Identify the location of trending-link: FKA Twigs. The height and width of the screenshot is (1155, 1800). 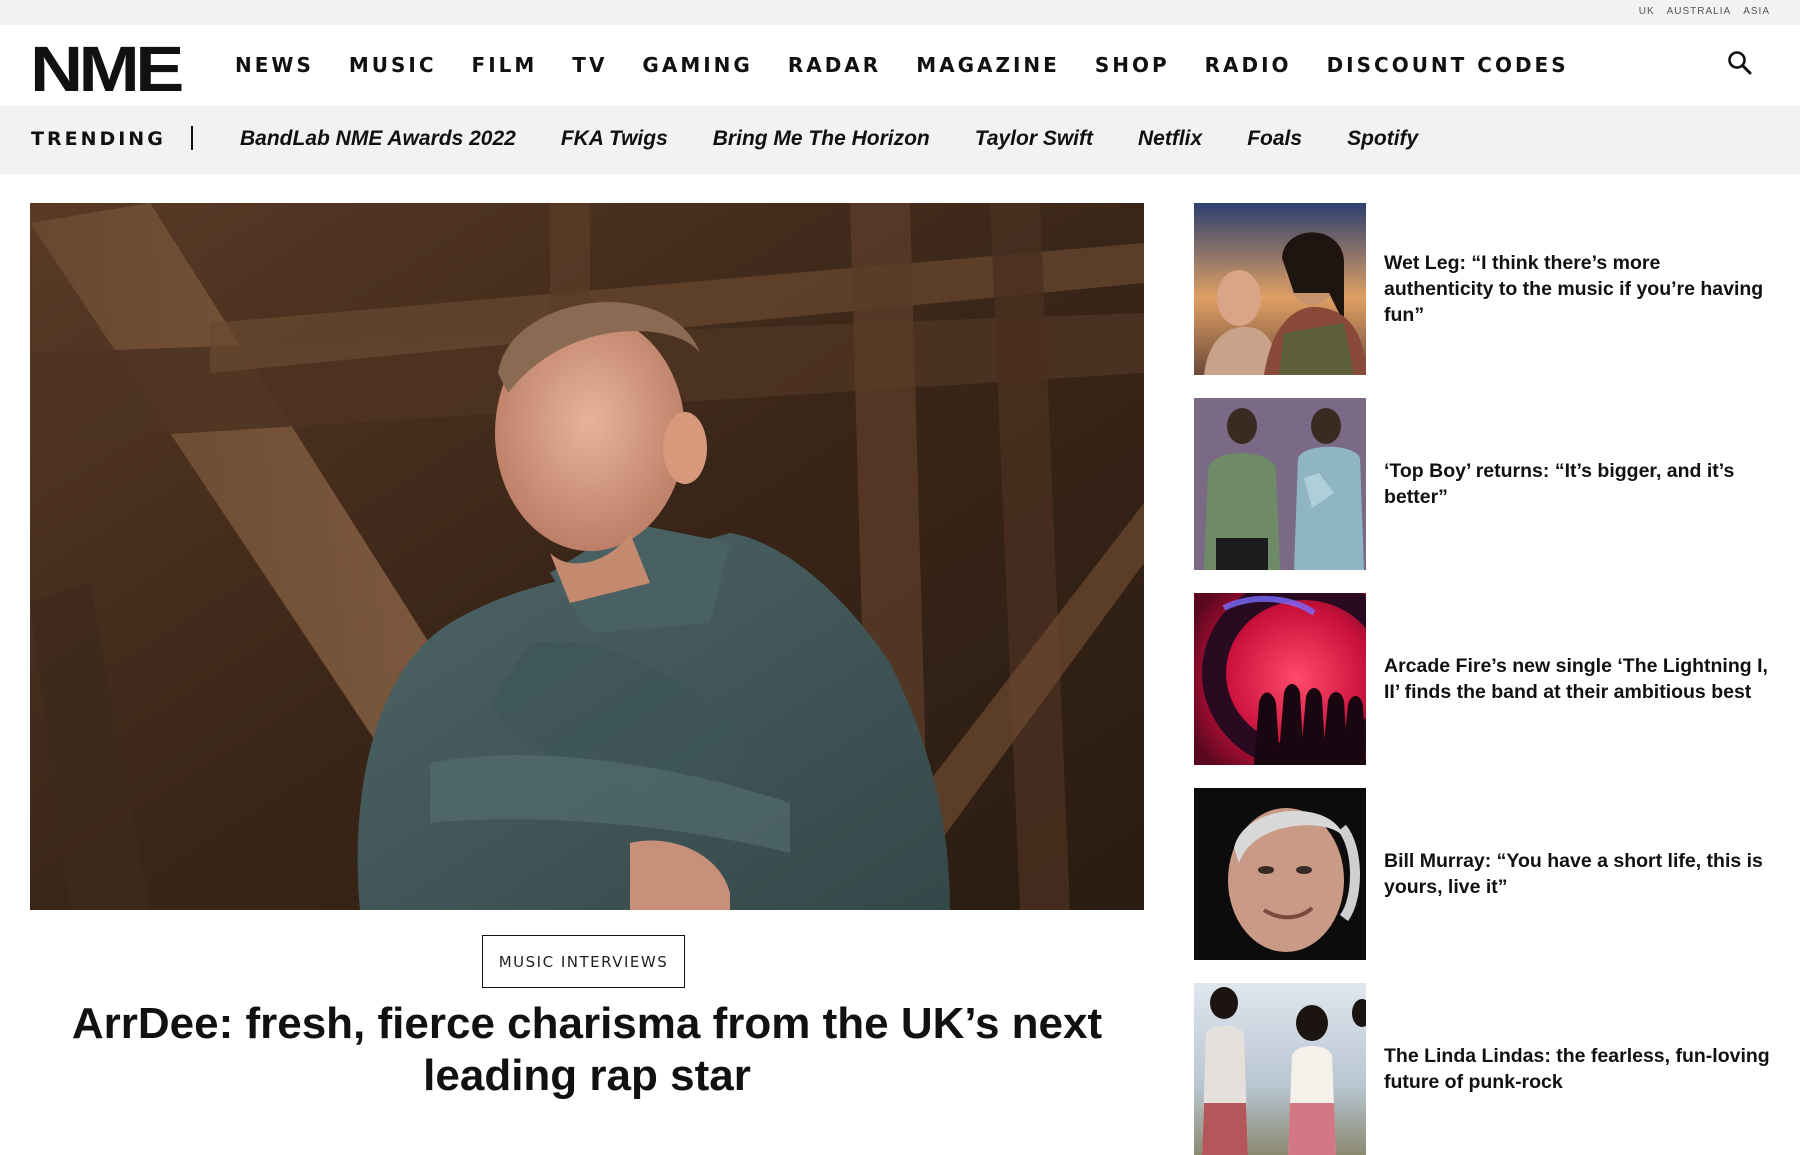
(614, 139).